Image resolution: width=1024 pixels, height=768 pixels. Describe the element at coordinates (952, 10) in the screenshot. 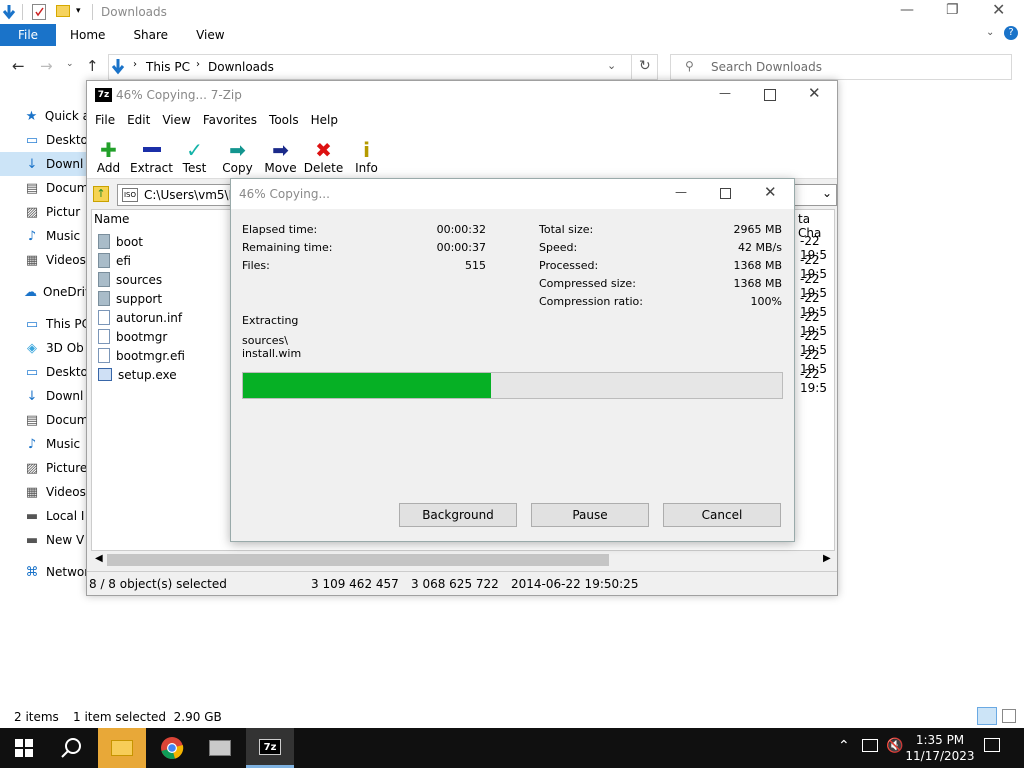

I see `restore-button: ❐` at that location.